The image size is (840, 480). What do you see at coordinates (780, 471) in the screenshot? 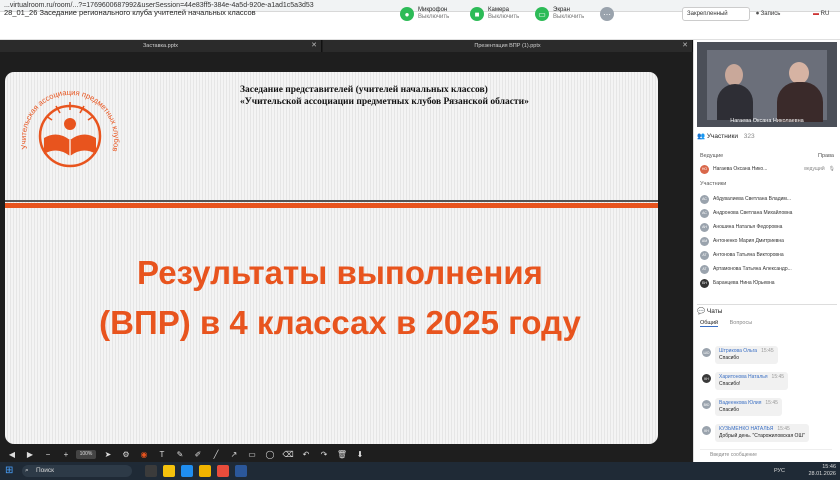
I see `tray-lang: РУС` at bounding box center [780, 471].